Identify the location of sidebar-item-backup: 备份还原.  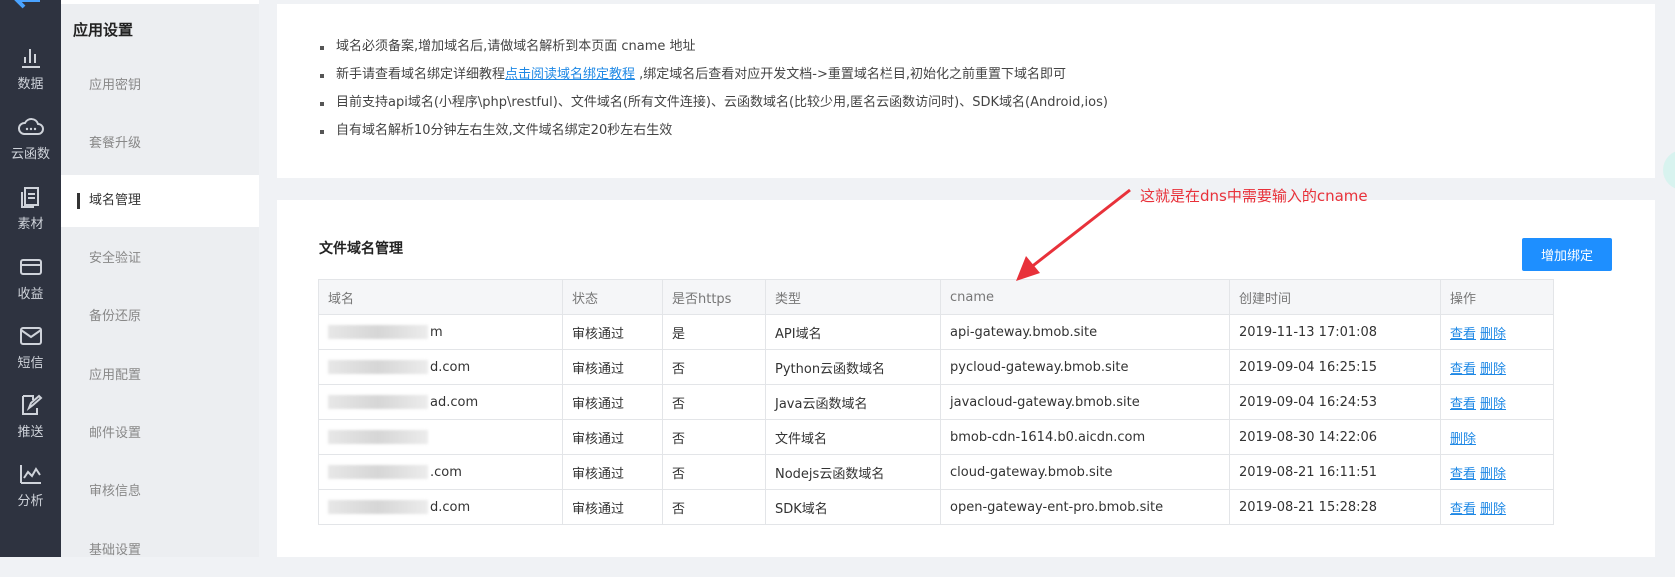
(160, 317).